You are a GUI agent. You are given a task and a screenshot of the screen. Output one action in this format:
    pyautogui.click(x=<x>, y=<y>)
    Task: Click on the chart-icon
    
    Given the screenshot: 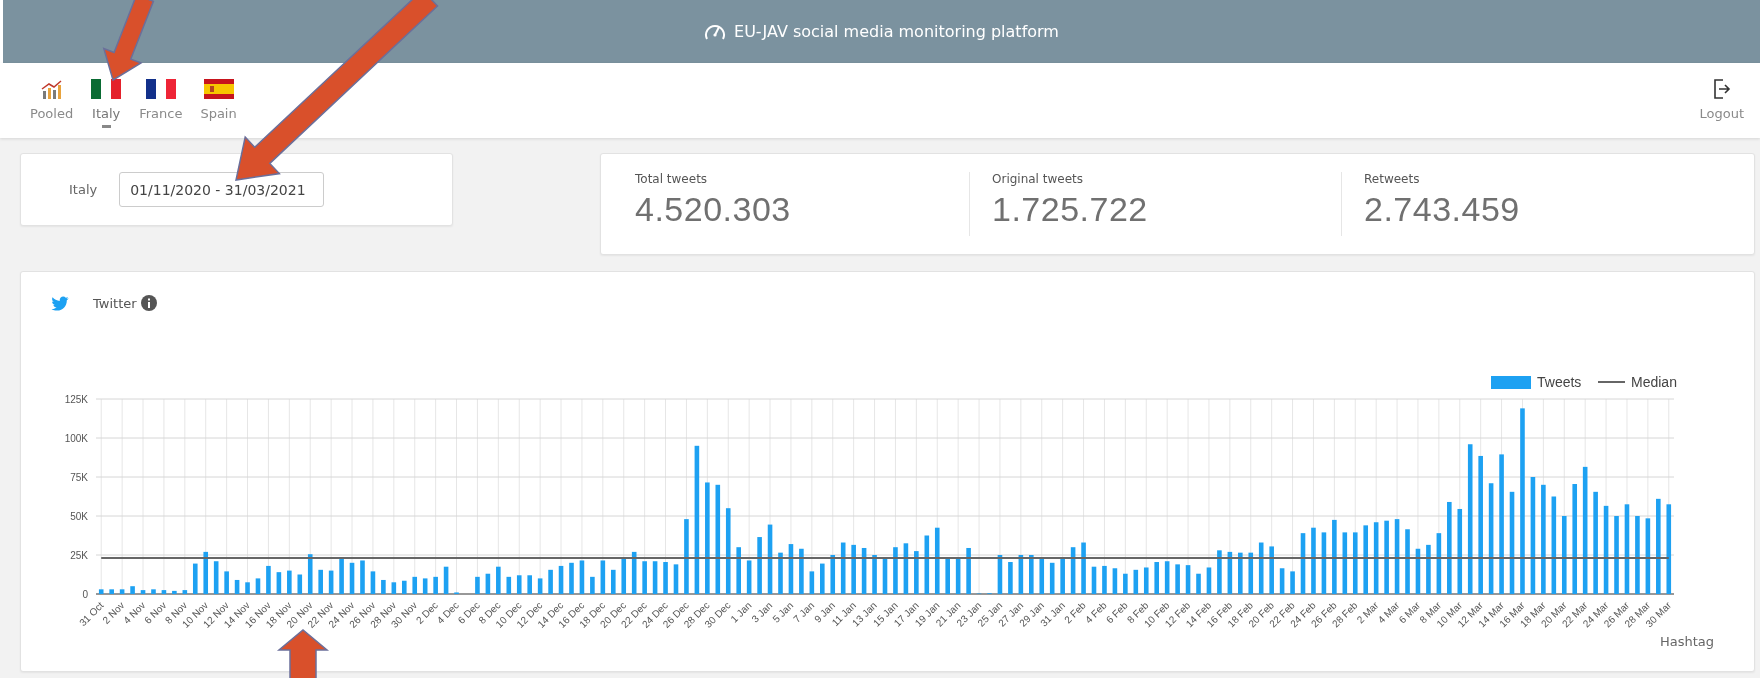 What is the action you would take?
    pyautogui.click(x=51, y=89)
    